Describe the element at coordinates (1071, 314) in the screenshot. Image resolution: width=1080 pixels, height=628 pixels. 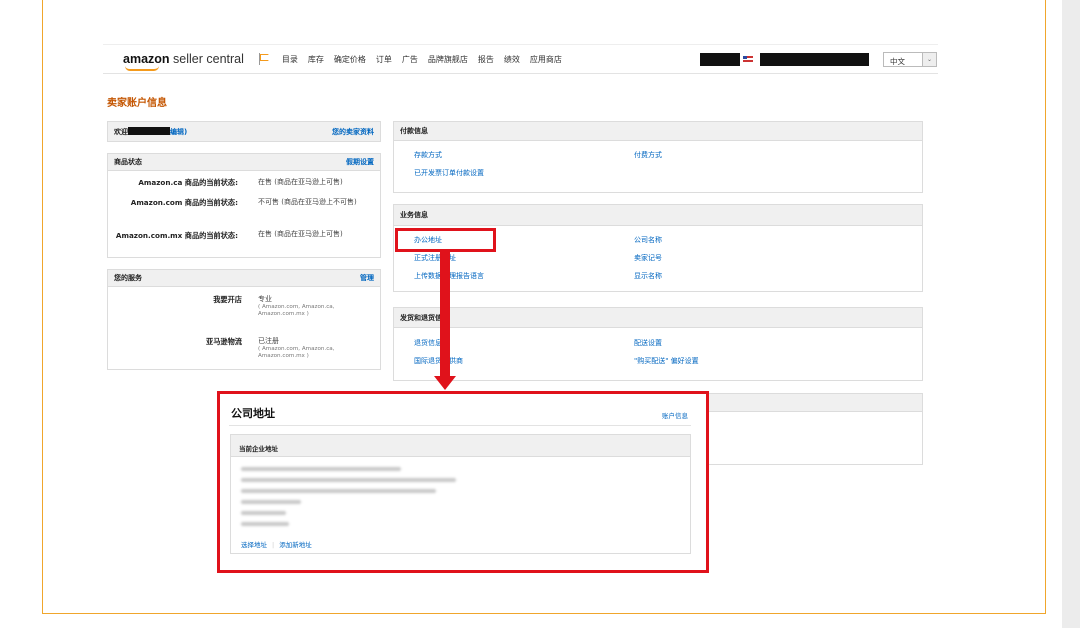
I see `right-scrollbar` at that location.